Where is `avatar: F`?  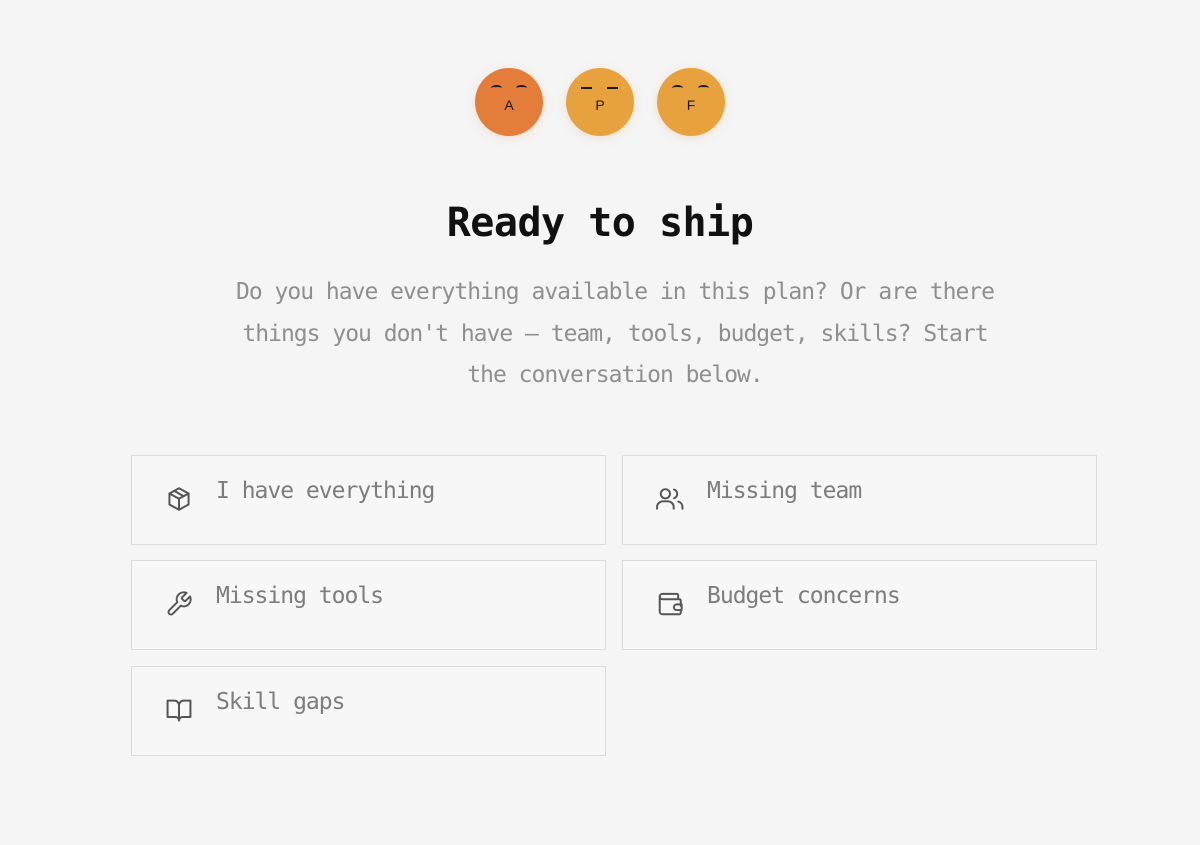 avatar: F is located at coordinates (691, 102).